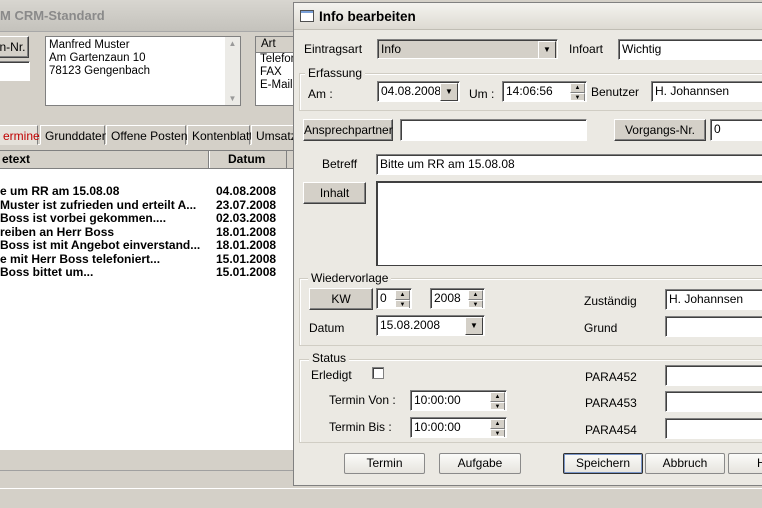 This screenshot has width=762, height=508. Describe the element at coordinates (232, 71) in the screenshot. I see `address-scrollbar: ▲ ▼` at that location.